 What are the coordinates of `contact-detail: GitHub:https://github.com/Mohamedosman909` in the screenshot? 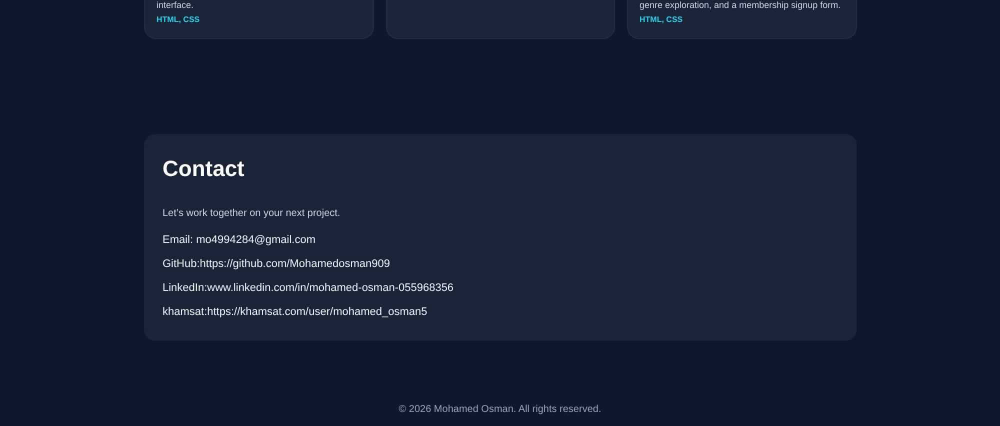 It's located at (276, 264).